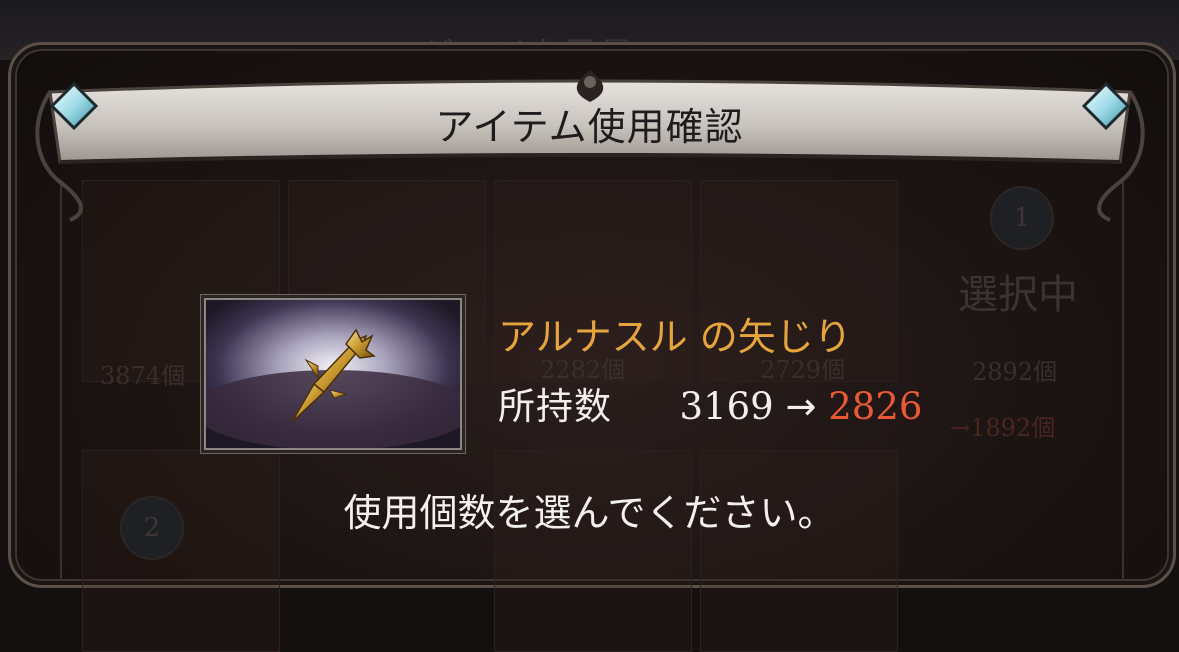 This screenshot has width=1179, height=652. What do you see at coordinates (675, 337) in the screenshot?
I see `item-name: アルナスル の矢じり` at bounding box center [675, 337].